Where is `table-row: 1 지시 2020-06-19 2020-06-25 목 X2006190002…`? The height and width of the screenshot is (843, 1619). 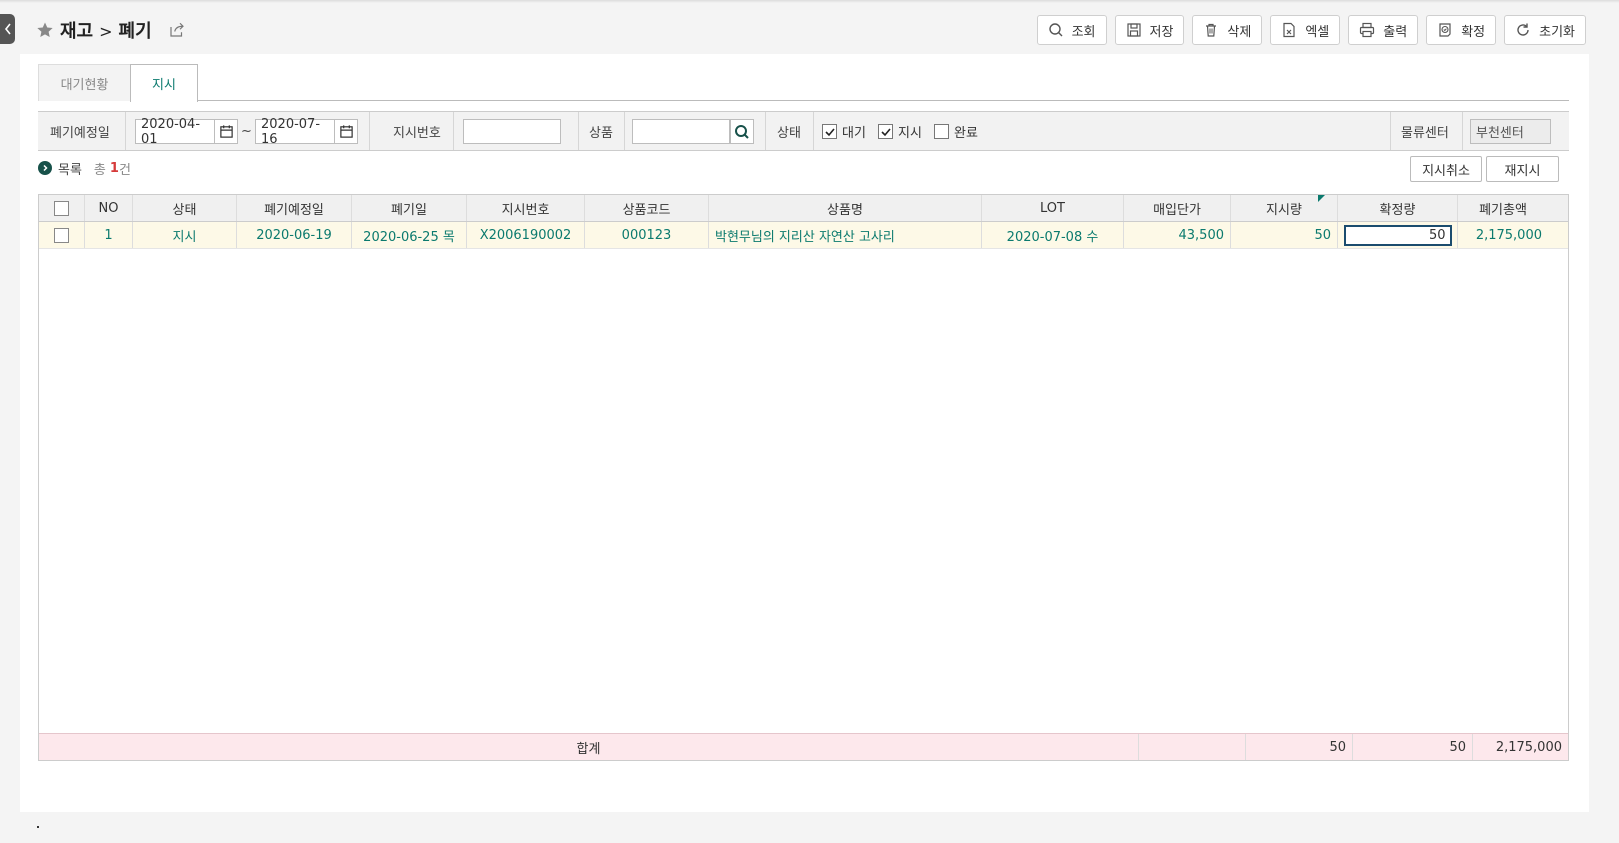 table-row: 1 지시 2020-06-19 2020-06-25 목 X2006190002… is located at coordinates (803, 235).